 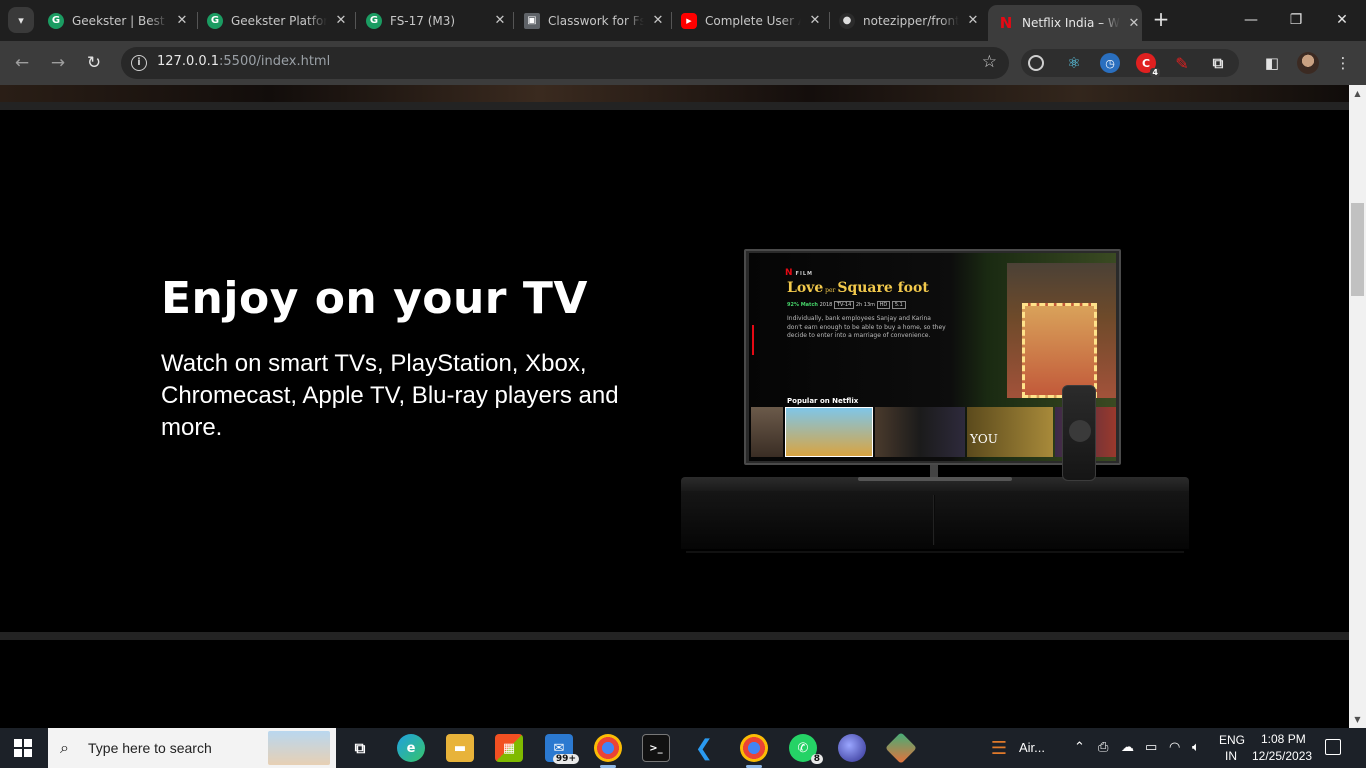 I want to click on back-button: ←, so click(x=22, y=63).